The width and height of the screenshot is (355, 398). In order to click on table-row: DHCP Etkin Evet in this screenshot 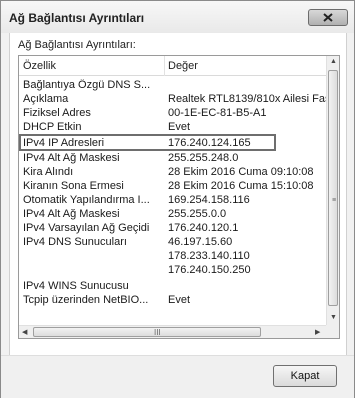, I will do `click(173, 127)`.